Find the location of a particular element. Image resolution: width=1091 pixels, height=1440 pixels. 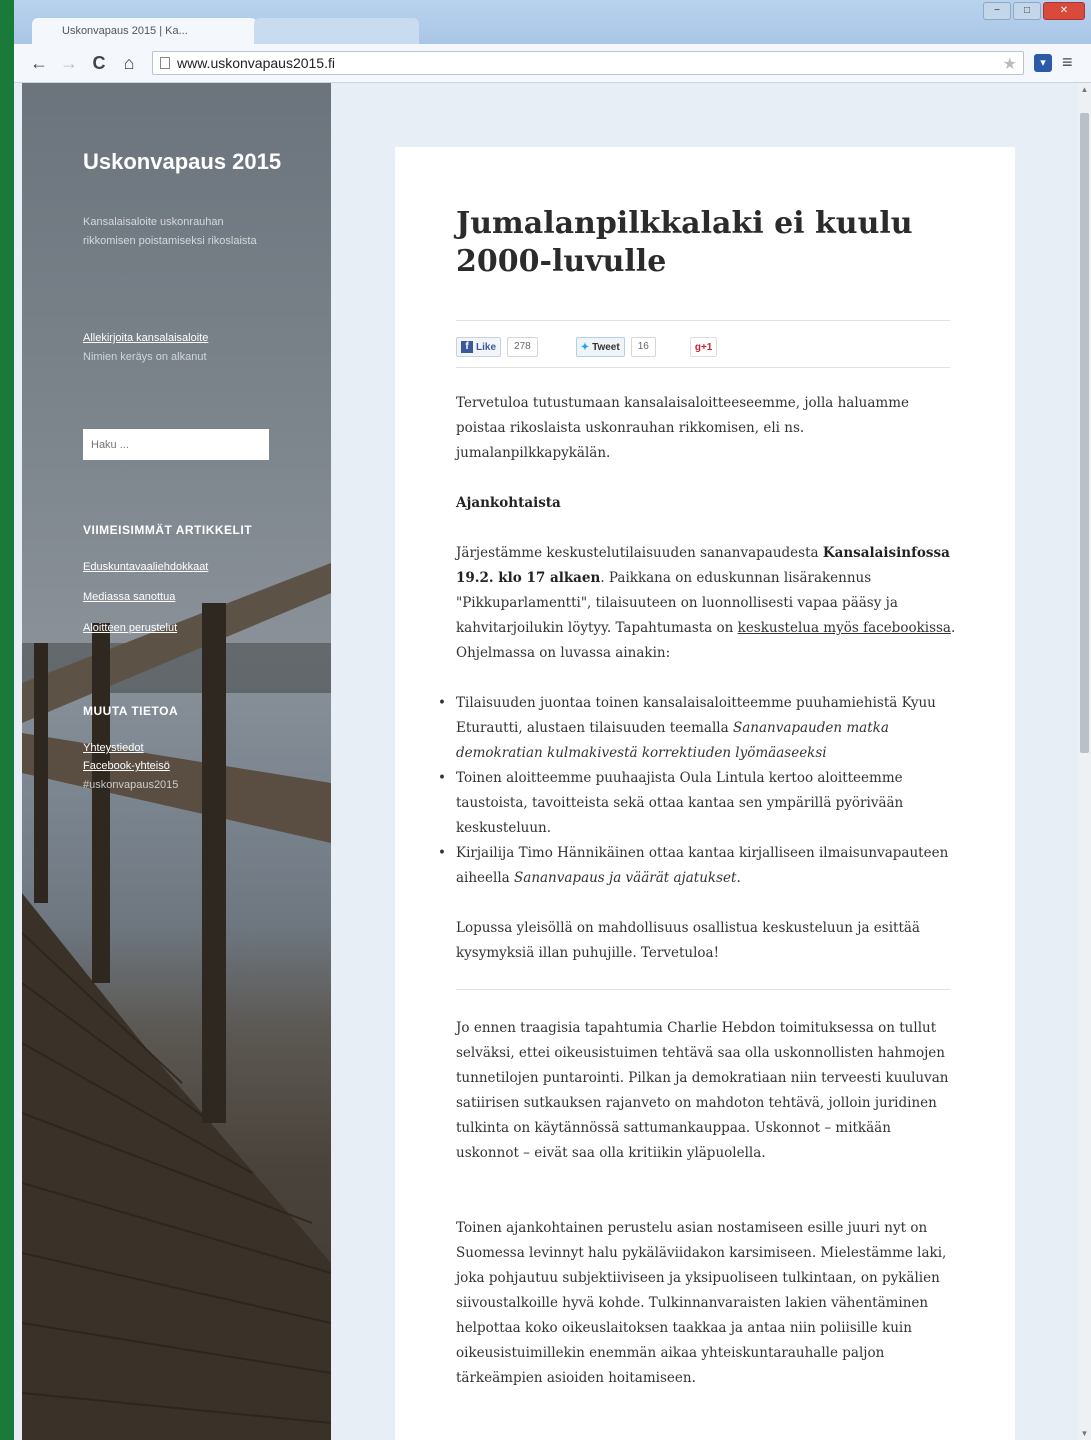

search-input is located at coordinates (176, 444).